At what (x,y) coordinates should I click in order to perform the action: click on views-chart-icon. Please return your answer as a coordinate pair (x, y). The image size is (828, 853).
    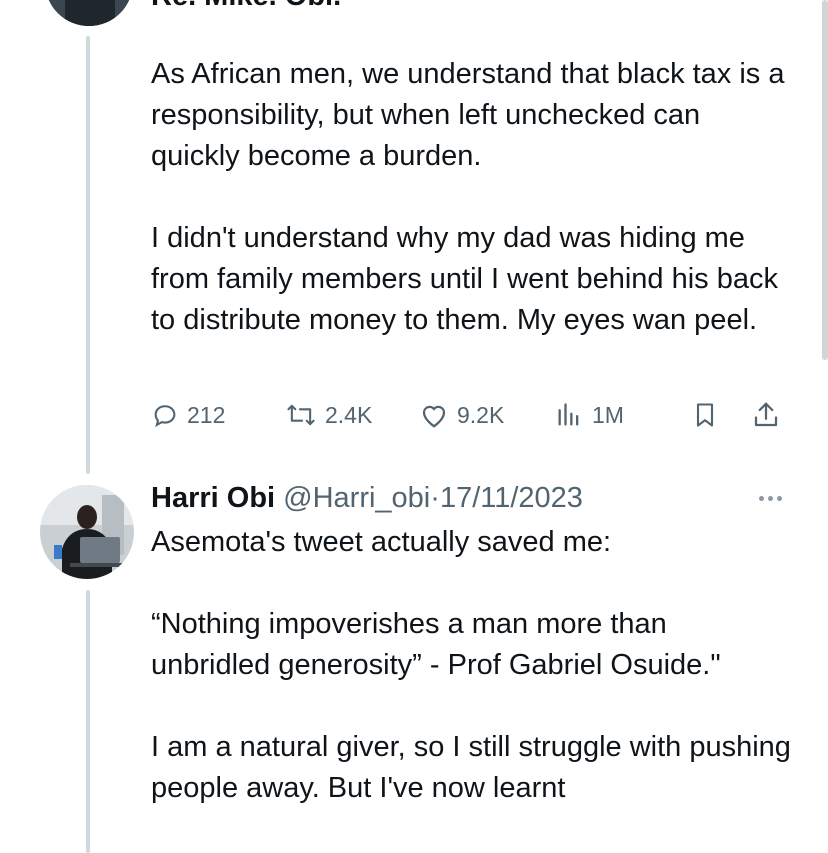
    Looking at the image, I should click on (569, 415).